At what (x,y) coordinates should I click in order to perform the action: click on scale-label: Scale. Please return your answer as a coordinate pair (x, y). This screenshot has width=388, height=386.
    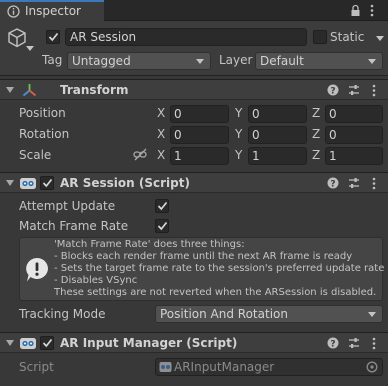
    Looking at the image, I should click on (35, 155).